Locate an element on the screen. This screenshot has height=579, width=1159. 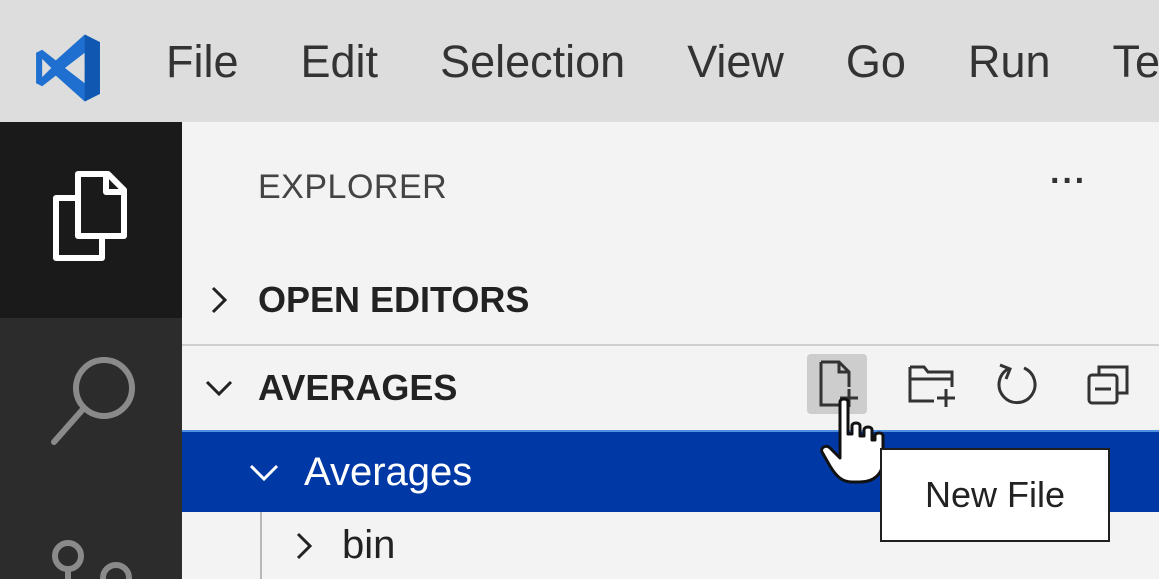
vscode-logo-icon is located at coordinates (68, 68).